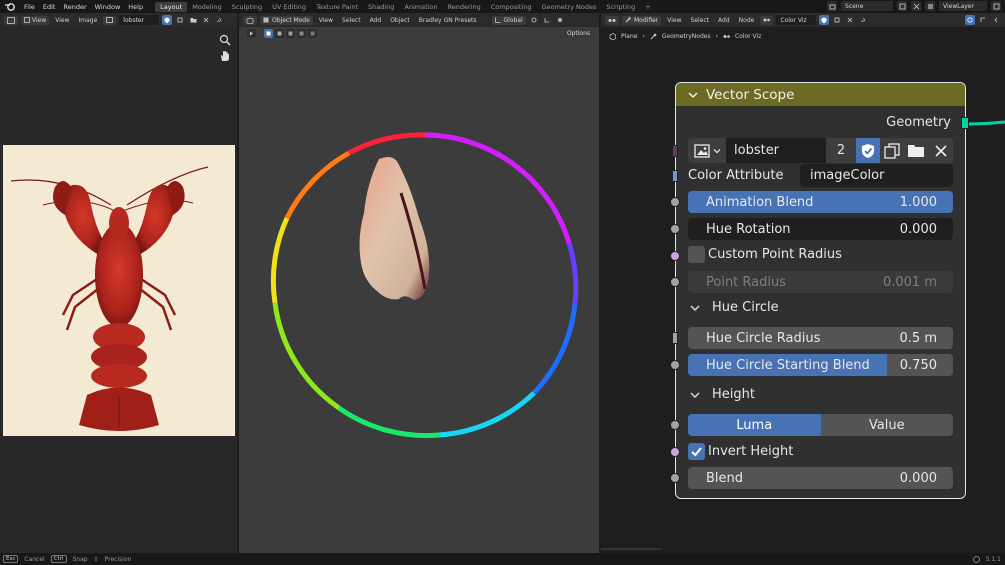 Image resolution: width=1005 pixels, height=565 pixels. Describe the element at coordinates (820, 202) in the screenshot. I see `animation-blend-slider: Animation Blend 1.000` at that location.